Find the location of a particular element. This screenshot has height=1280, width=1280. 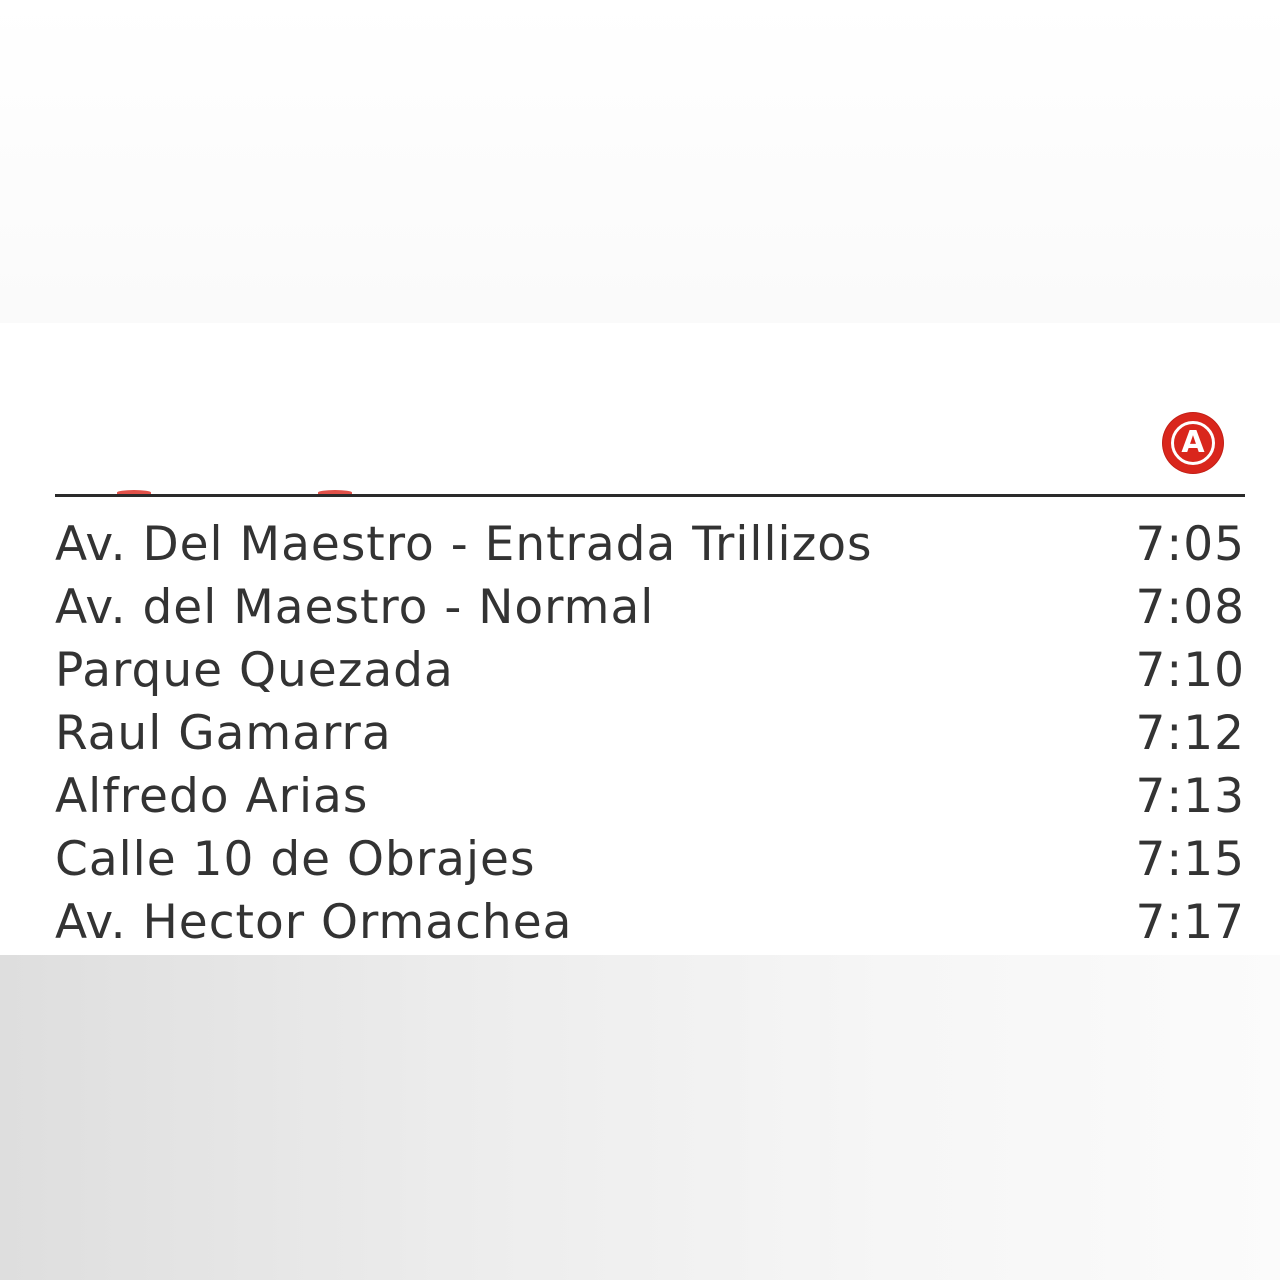

route-badge: A is located at coordinates (1193, 443).